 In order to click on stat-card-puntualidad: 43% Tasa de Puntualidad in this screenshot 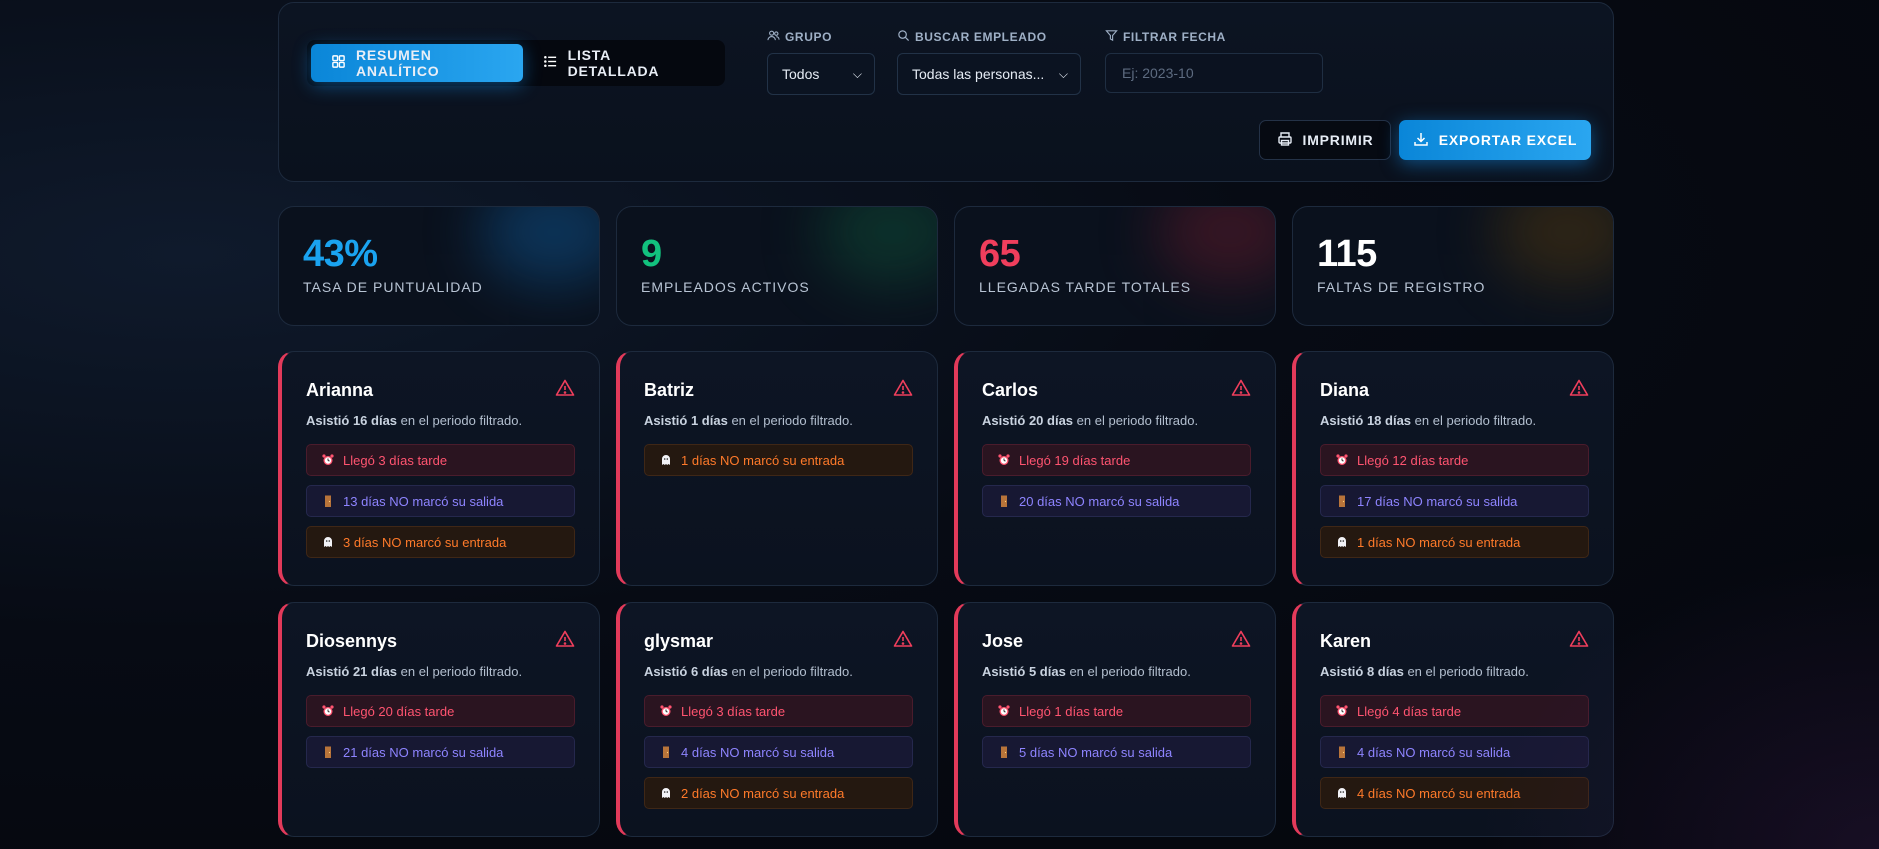, I will do `click(439, 266)`.